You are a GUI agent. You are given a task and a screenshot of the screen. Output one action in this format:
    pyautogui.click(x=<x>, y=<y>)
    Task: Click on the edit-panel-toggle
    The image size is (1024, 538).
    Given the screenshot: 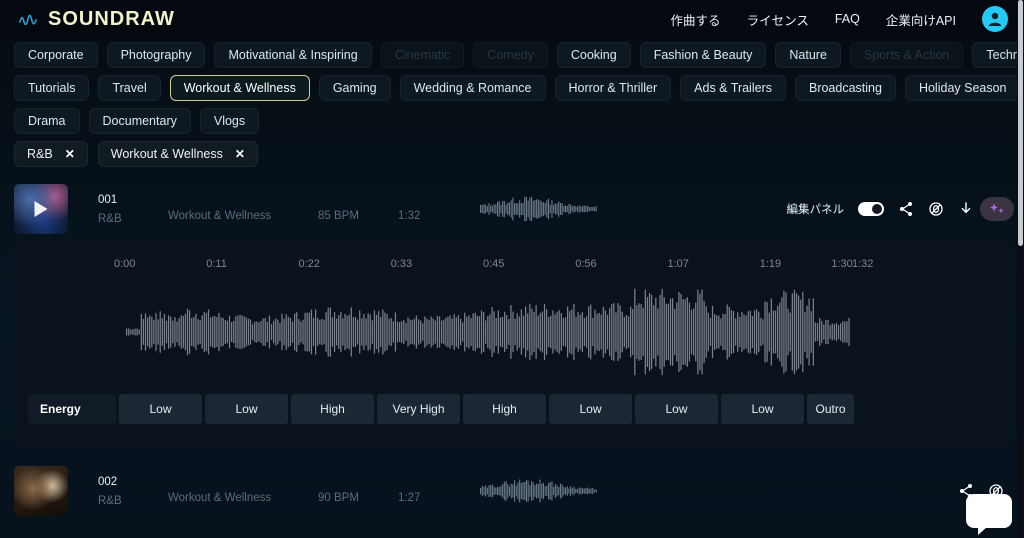 What is the action you would take?
    pyautogui.click(x=871, y=209)
    